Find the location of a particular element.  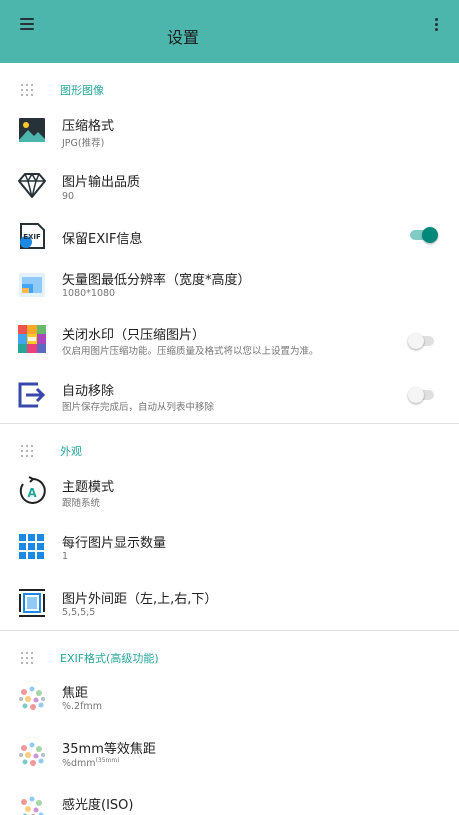

setting-title: 35mm等效焦距 is located at coordinates (109, 749).